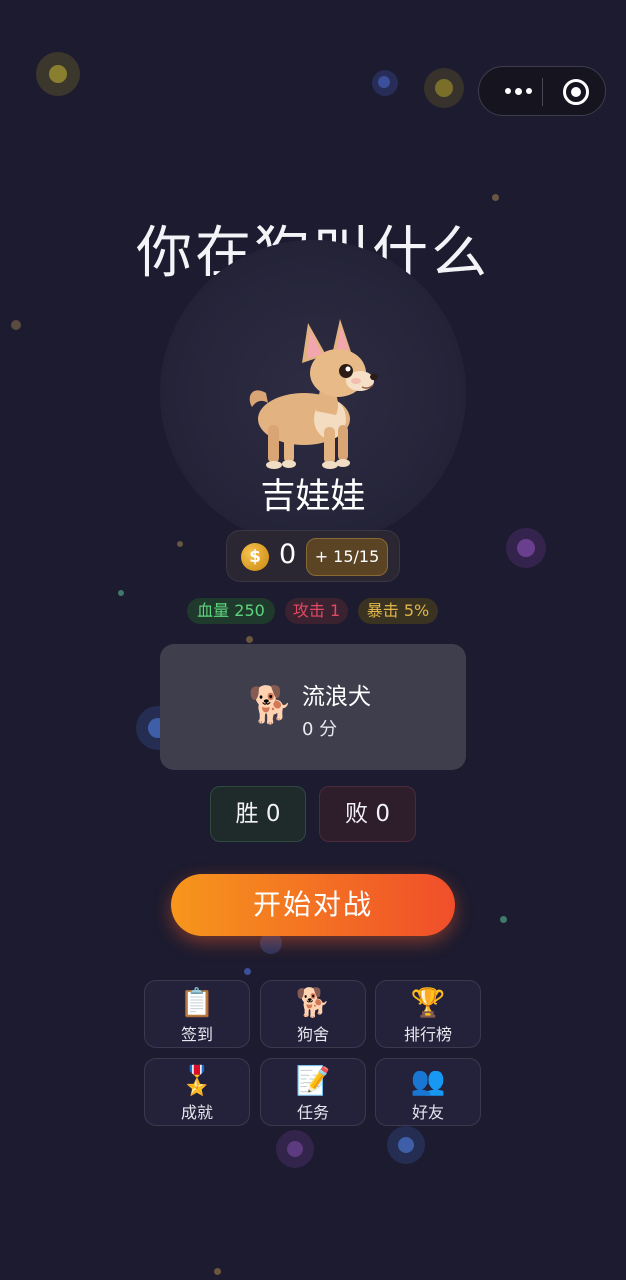 This screenshot has width=626, height=1280. I want to click on stat-crit-badge: 暴击 5%, so click(398, 611).